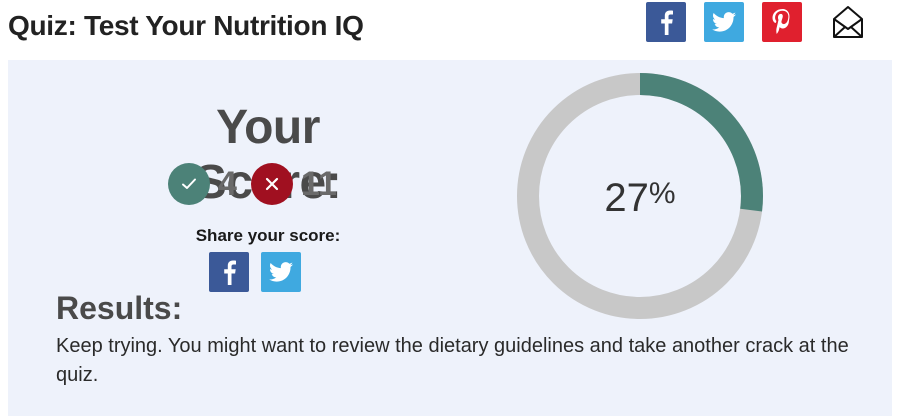 This screenshot has width=897, height=416. What do you see at coordinates (227, 183) in the screenshot?
I see `correct-count: 4` at bounding box center [227, 183].